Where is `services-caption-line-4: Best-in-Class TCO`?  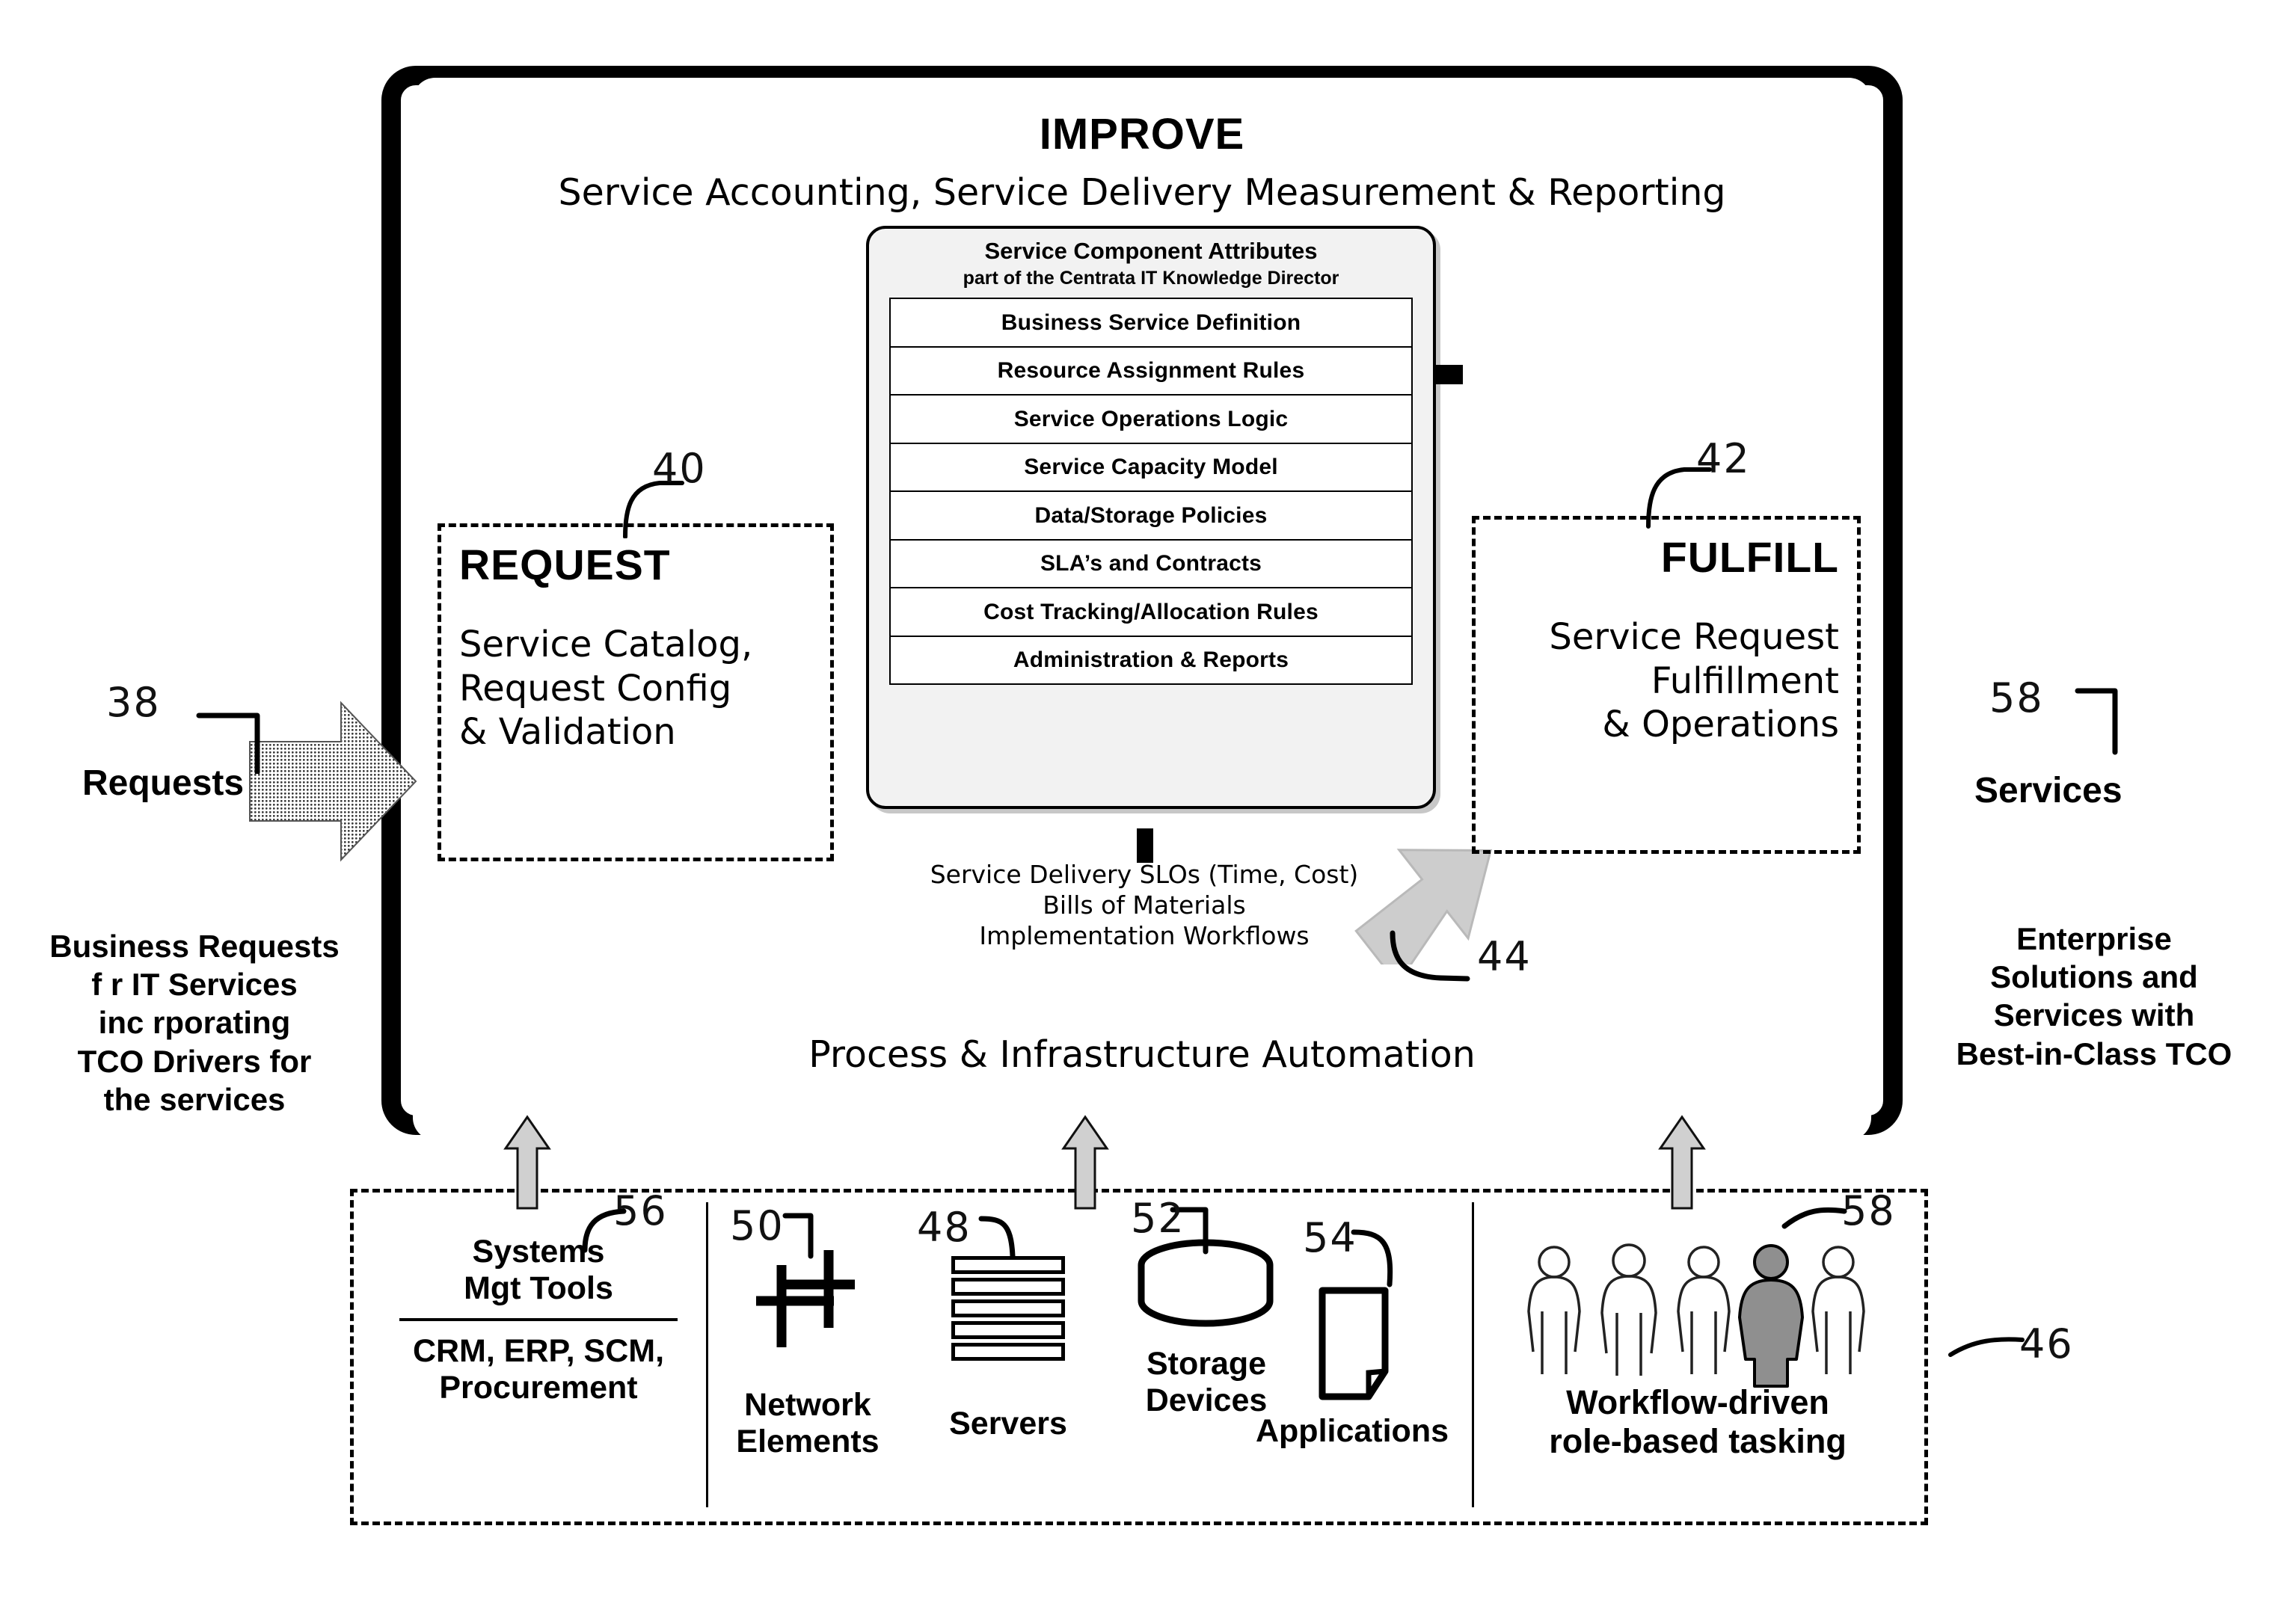
services-caption-line-4: Best-in-Class TCO is located at coordinates (2094, 1053).